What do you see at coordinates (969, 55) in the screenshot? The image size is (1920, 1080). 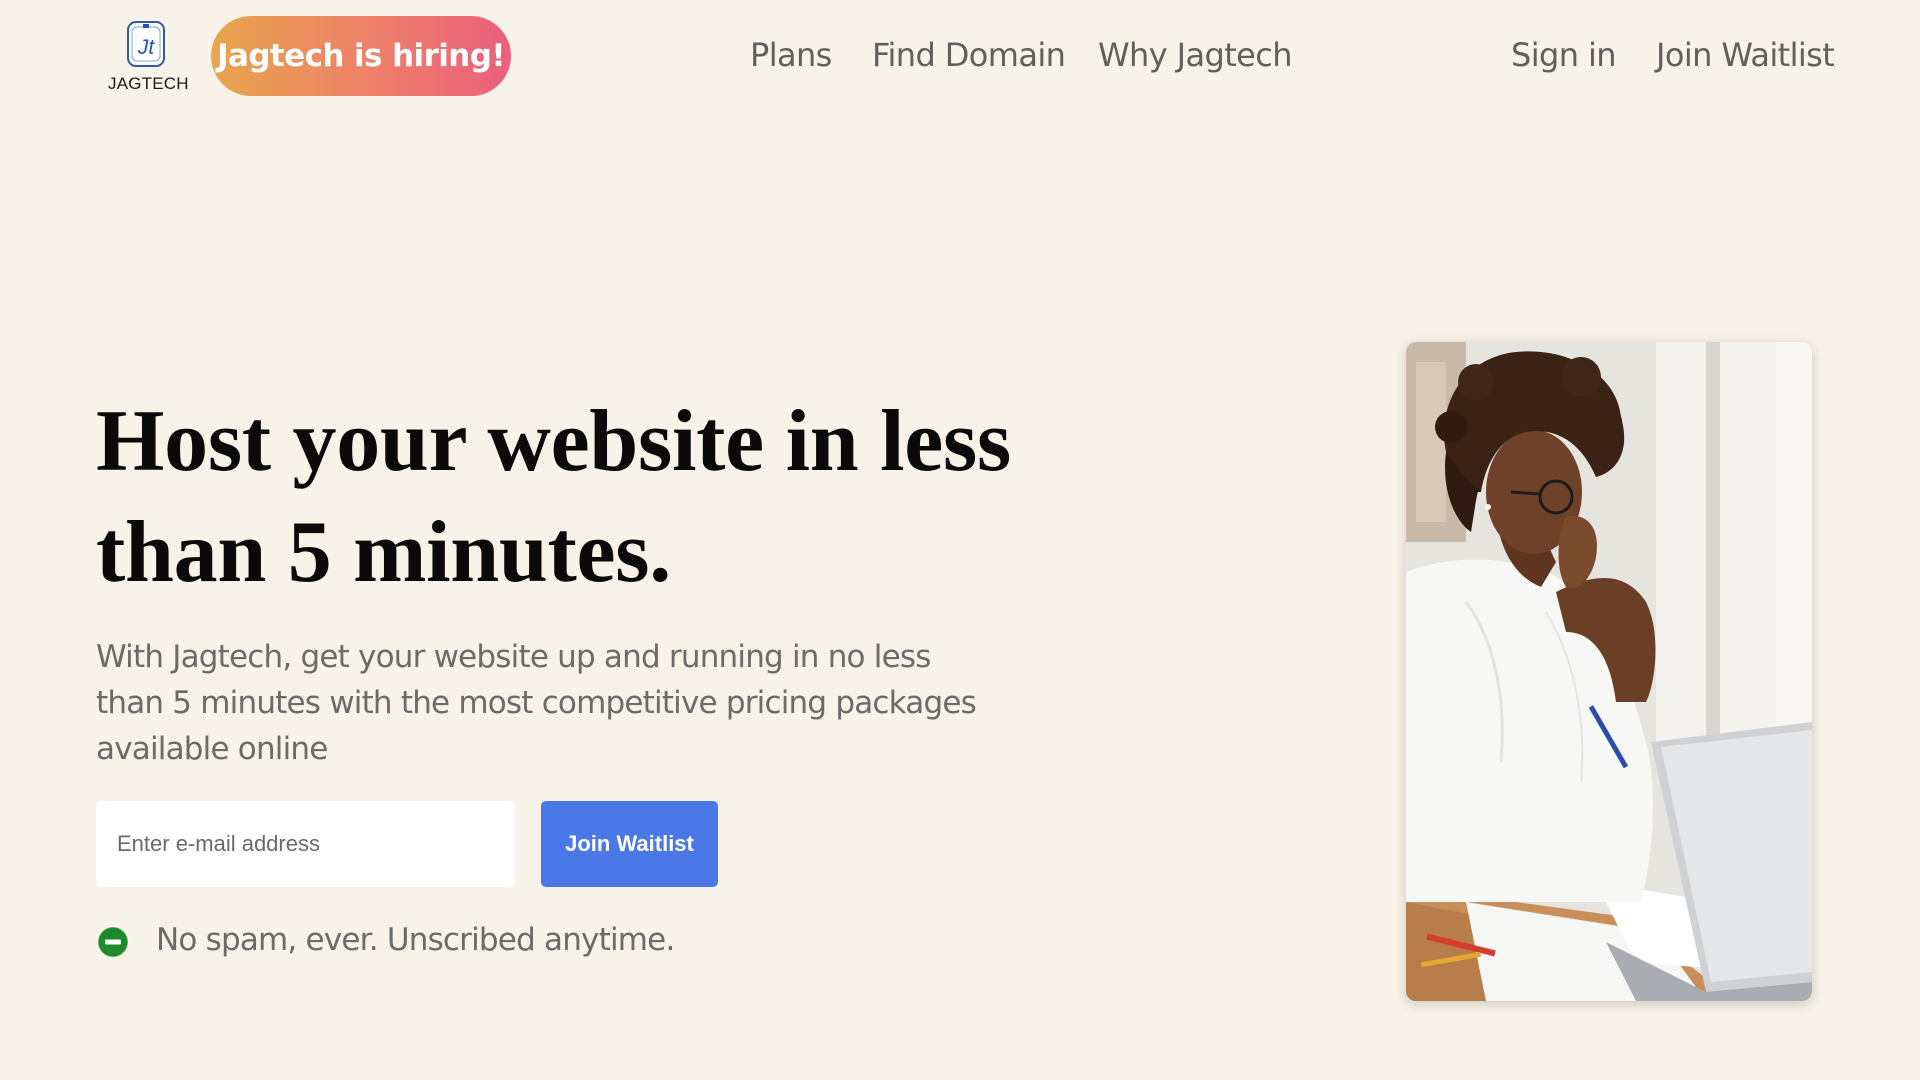 I see `nav-find-domain: Find Domain` at bounding box center [969, 55].